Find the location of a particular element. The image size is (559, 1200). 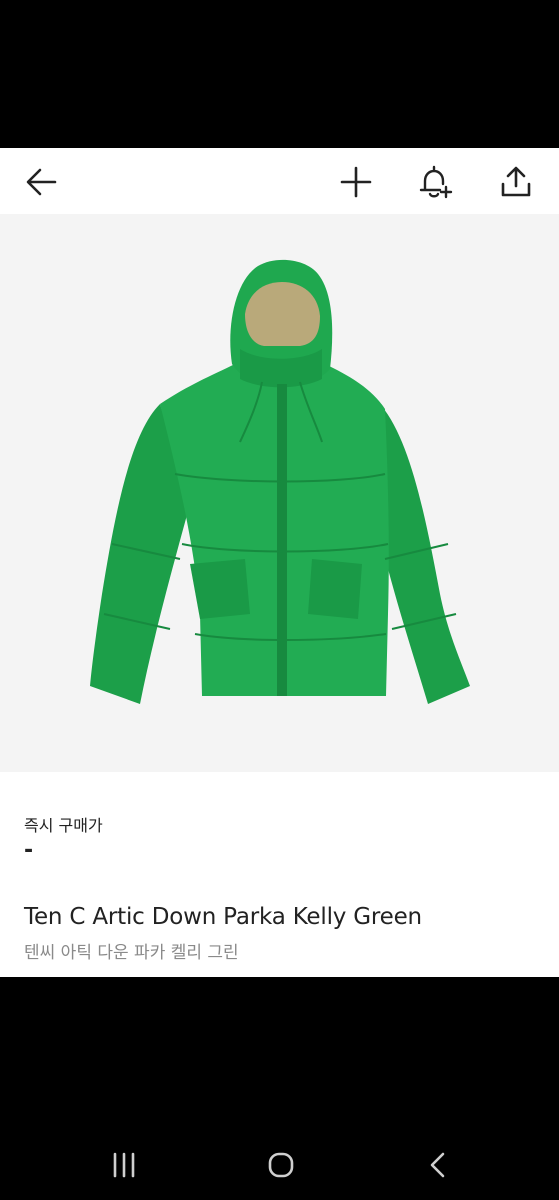

add-button is located at coordinates (356, 182).